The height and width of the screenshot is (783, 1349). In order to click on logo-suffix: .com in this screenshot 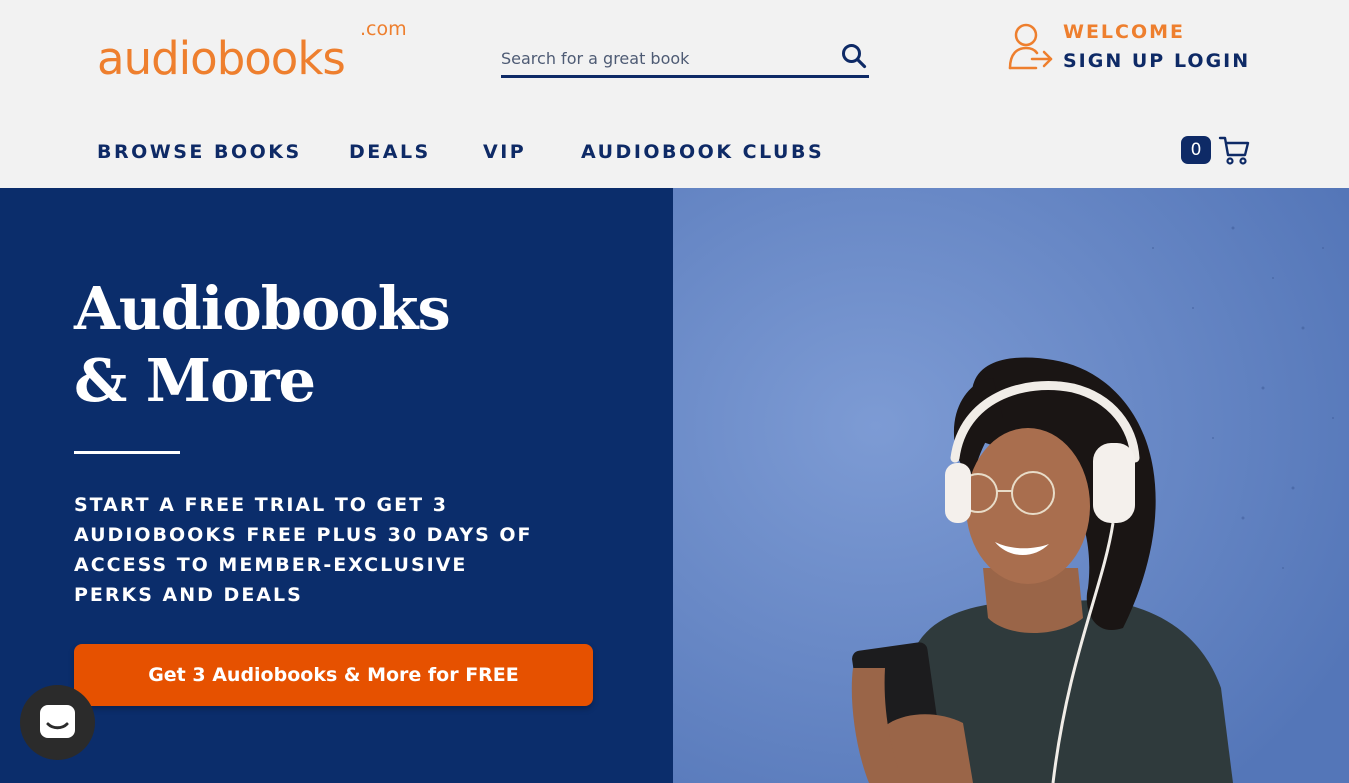, I will do `click(383, 29)`.